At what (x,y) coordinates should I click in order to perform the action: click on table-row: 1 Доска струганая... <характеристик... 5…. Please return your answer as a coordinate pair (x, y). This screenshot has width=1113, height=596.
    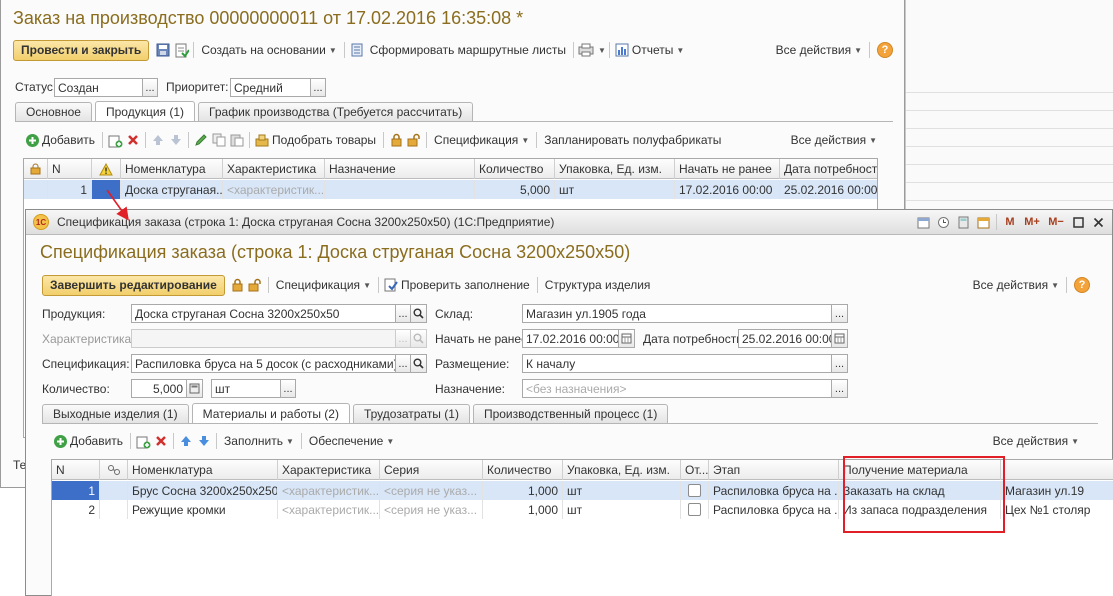
    Looking at the image, I should click on (450, 189).